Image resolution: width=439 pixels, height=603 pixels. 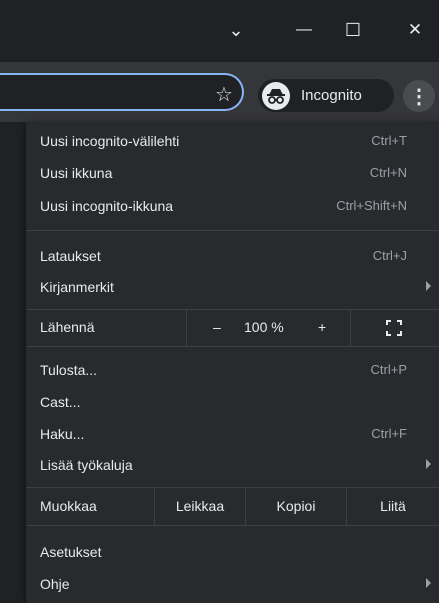 I want to click on menu-item-more-tools: Lisää työkaluja, so click(x=232, y=464).